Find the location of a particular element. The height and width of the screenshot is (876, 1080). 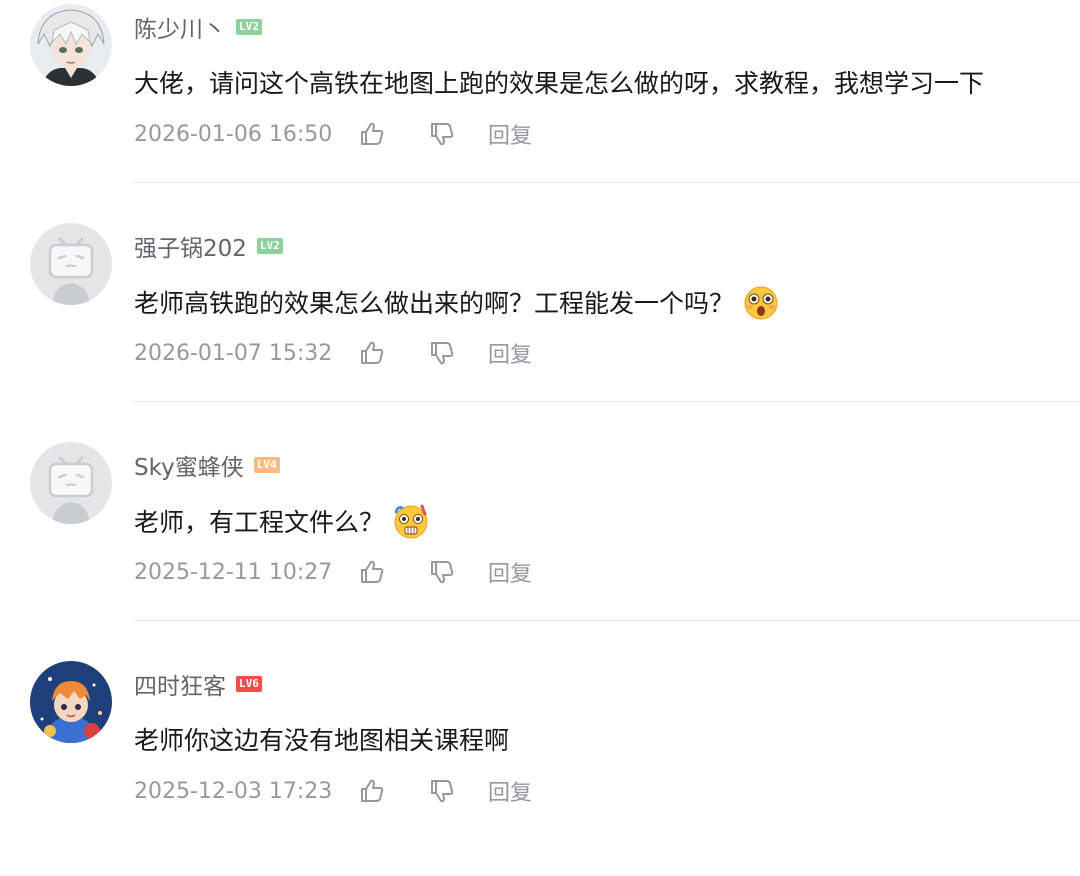

comment-time: 2026-01-06 16:50 is located at coordinates (233, 134).